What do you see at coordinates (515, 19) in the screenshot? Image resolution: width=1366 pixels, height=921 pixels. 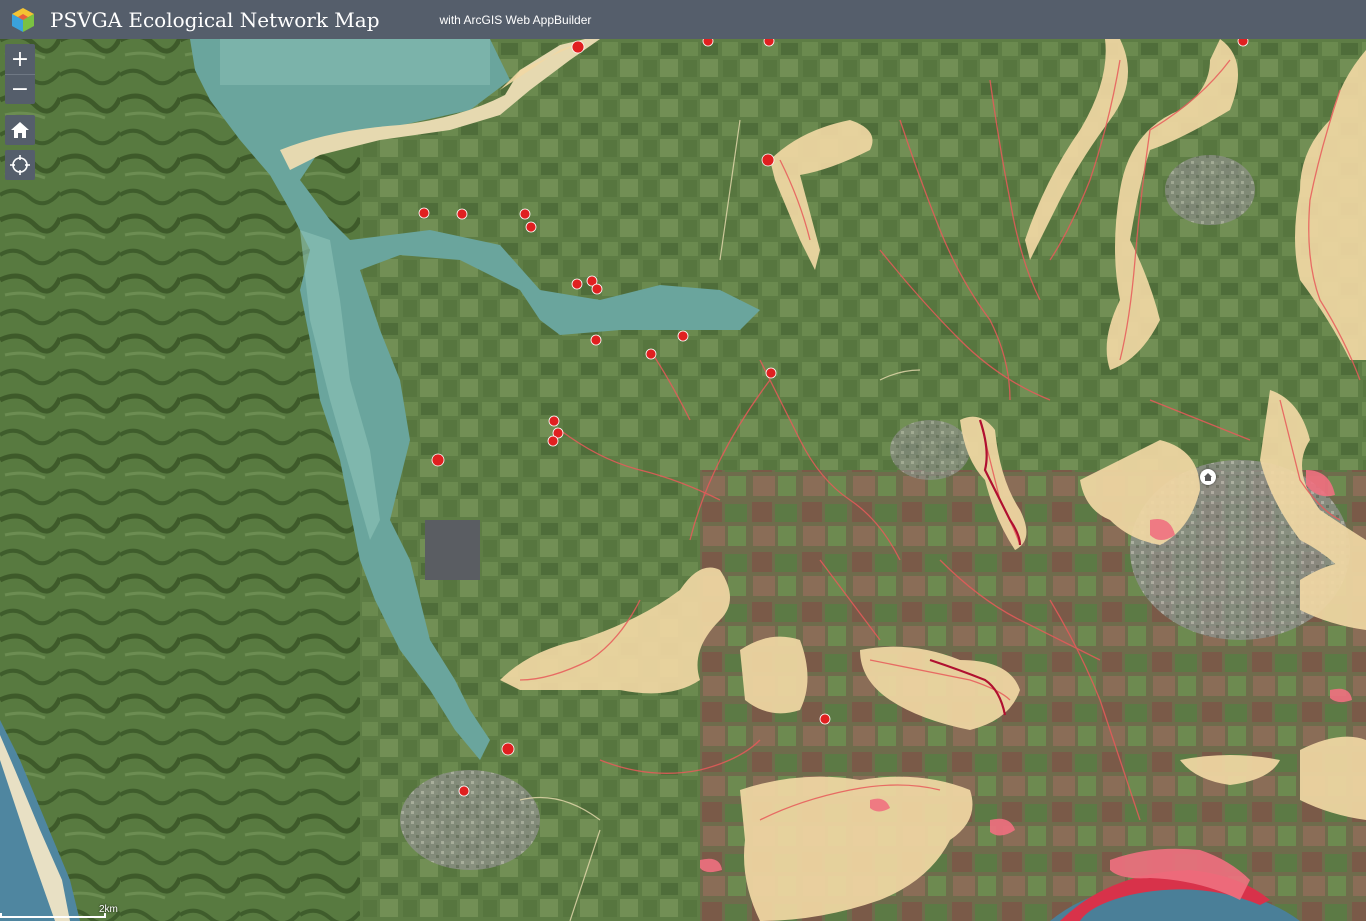 I see `app-subtitle: with ArcGIS Web AppBuilder` at bounding box center [515, 19].